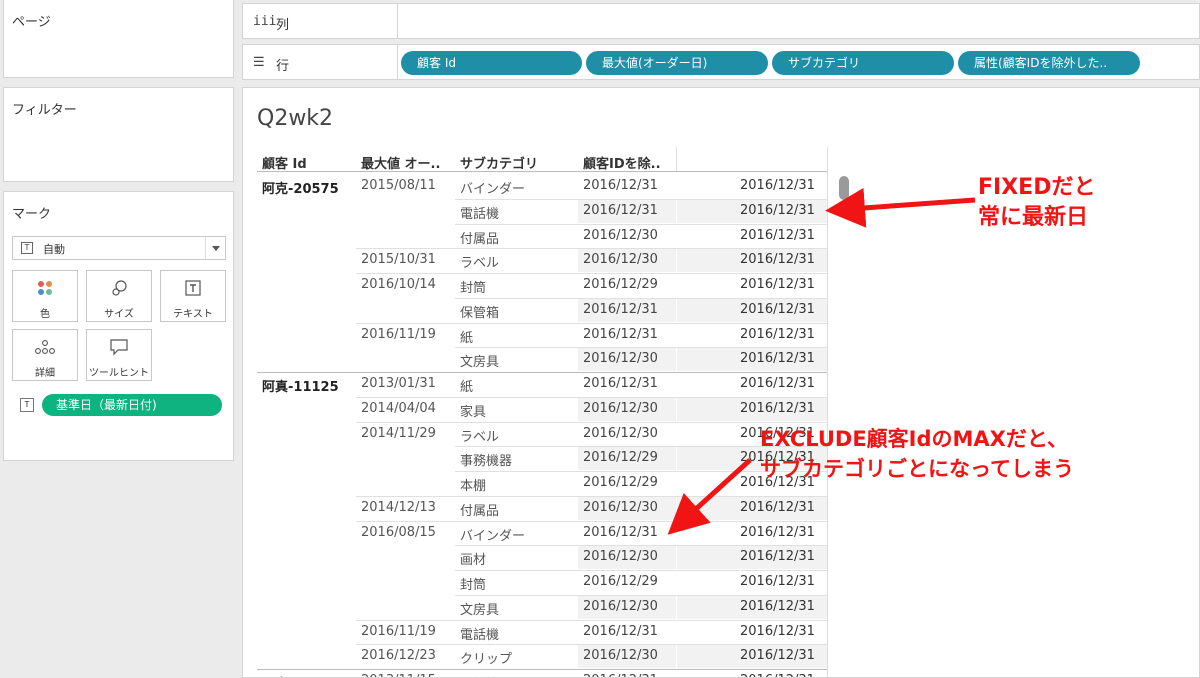 The height and width of the screenshot is (678, 1200). What do you see at coordinates (1036, 203) in the screenshot?
I see `fixed-annotation: FIXEDだと 常に最新日` at bounding box center [1036, 203].